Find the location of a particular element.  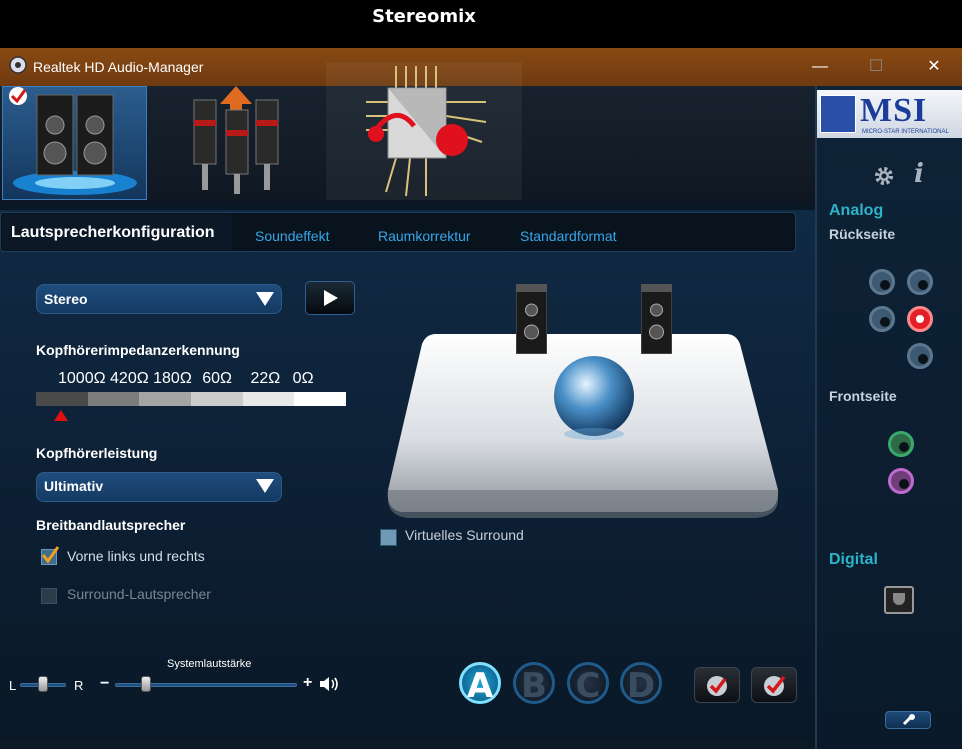

impedance-value: 0Ω is located at coordinates (303, 378).